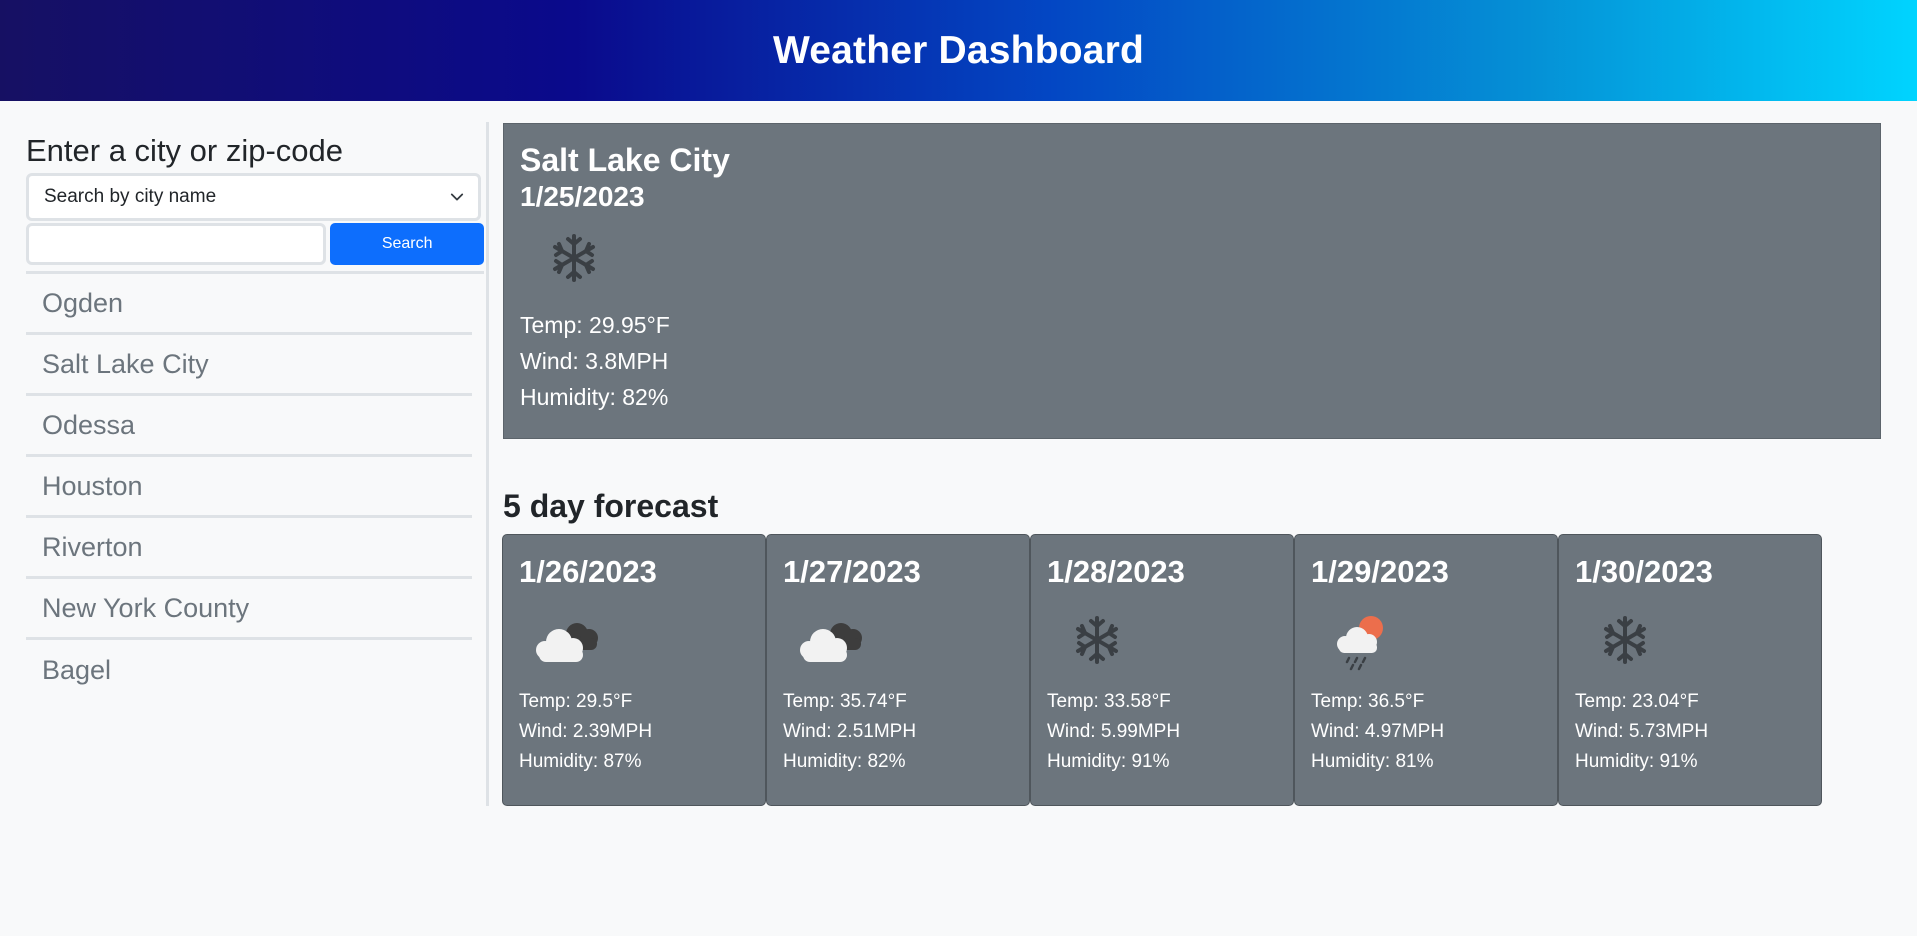 The height and width of the screenshot is (936, 1917). I want to click on forecast-date: 1/26/2023, so click(588, 571).